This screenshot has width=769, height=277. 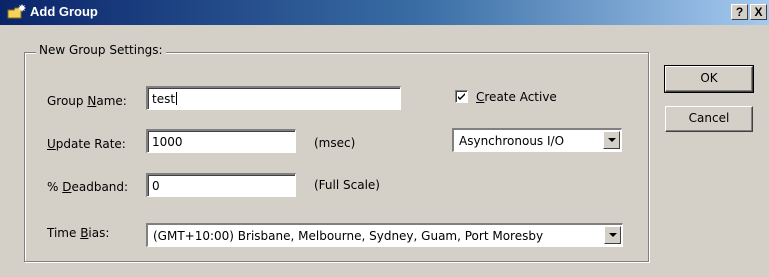 What do you see at coordinates (88, 187) in the screenshot?
I see `deadband-label: % Deadband:` at bounding box center [88, 187].